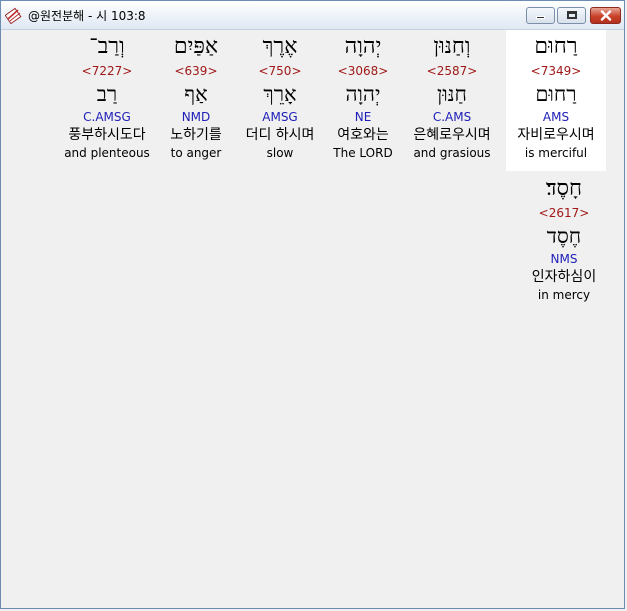 This screenshot has width=627, height=611. Describe the element at coordinates (87, 16) in the screenshot. I see `window-title: @원전분해 - 시 103:8` at that location.